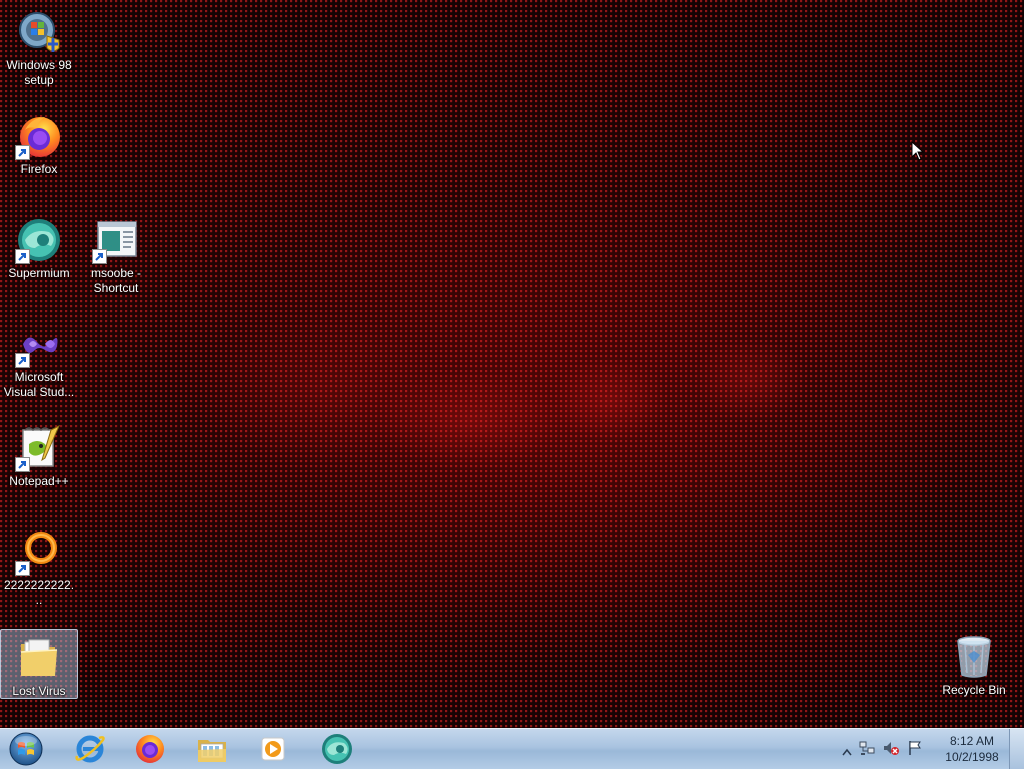 Image resolution: width=1024 pixels, height=773 pixels. I want to click on desktop-icon-firefox: Firefox, so click(39, 142).